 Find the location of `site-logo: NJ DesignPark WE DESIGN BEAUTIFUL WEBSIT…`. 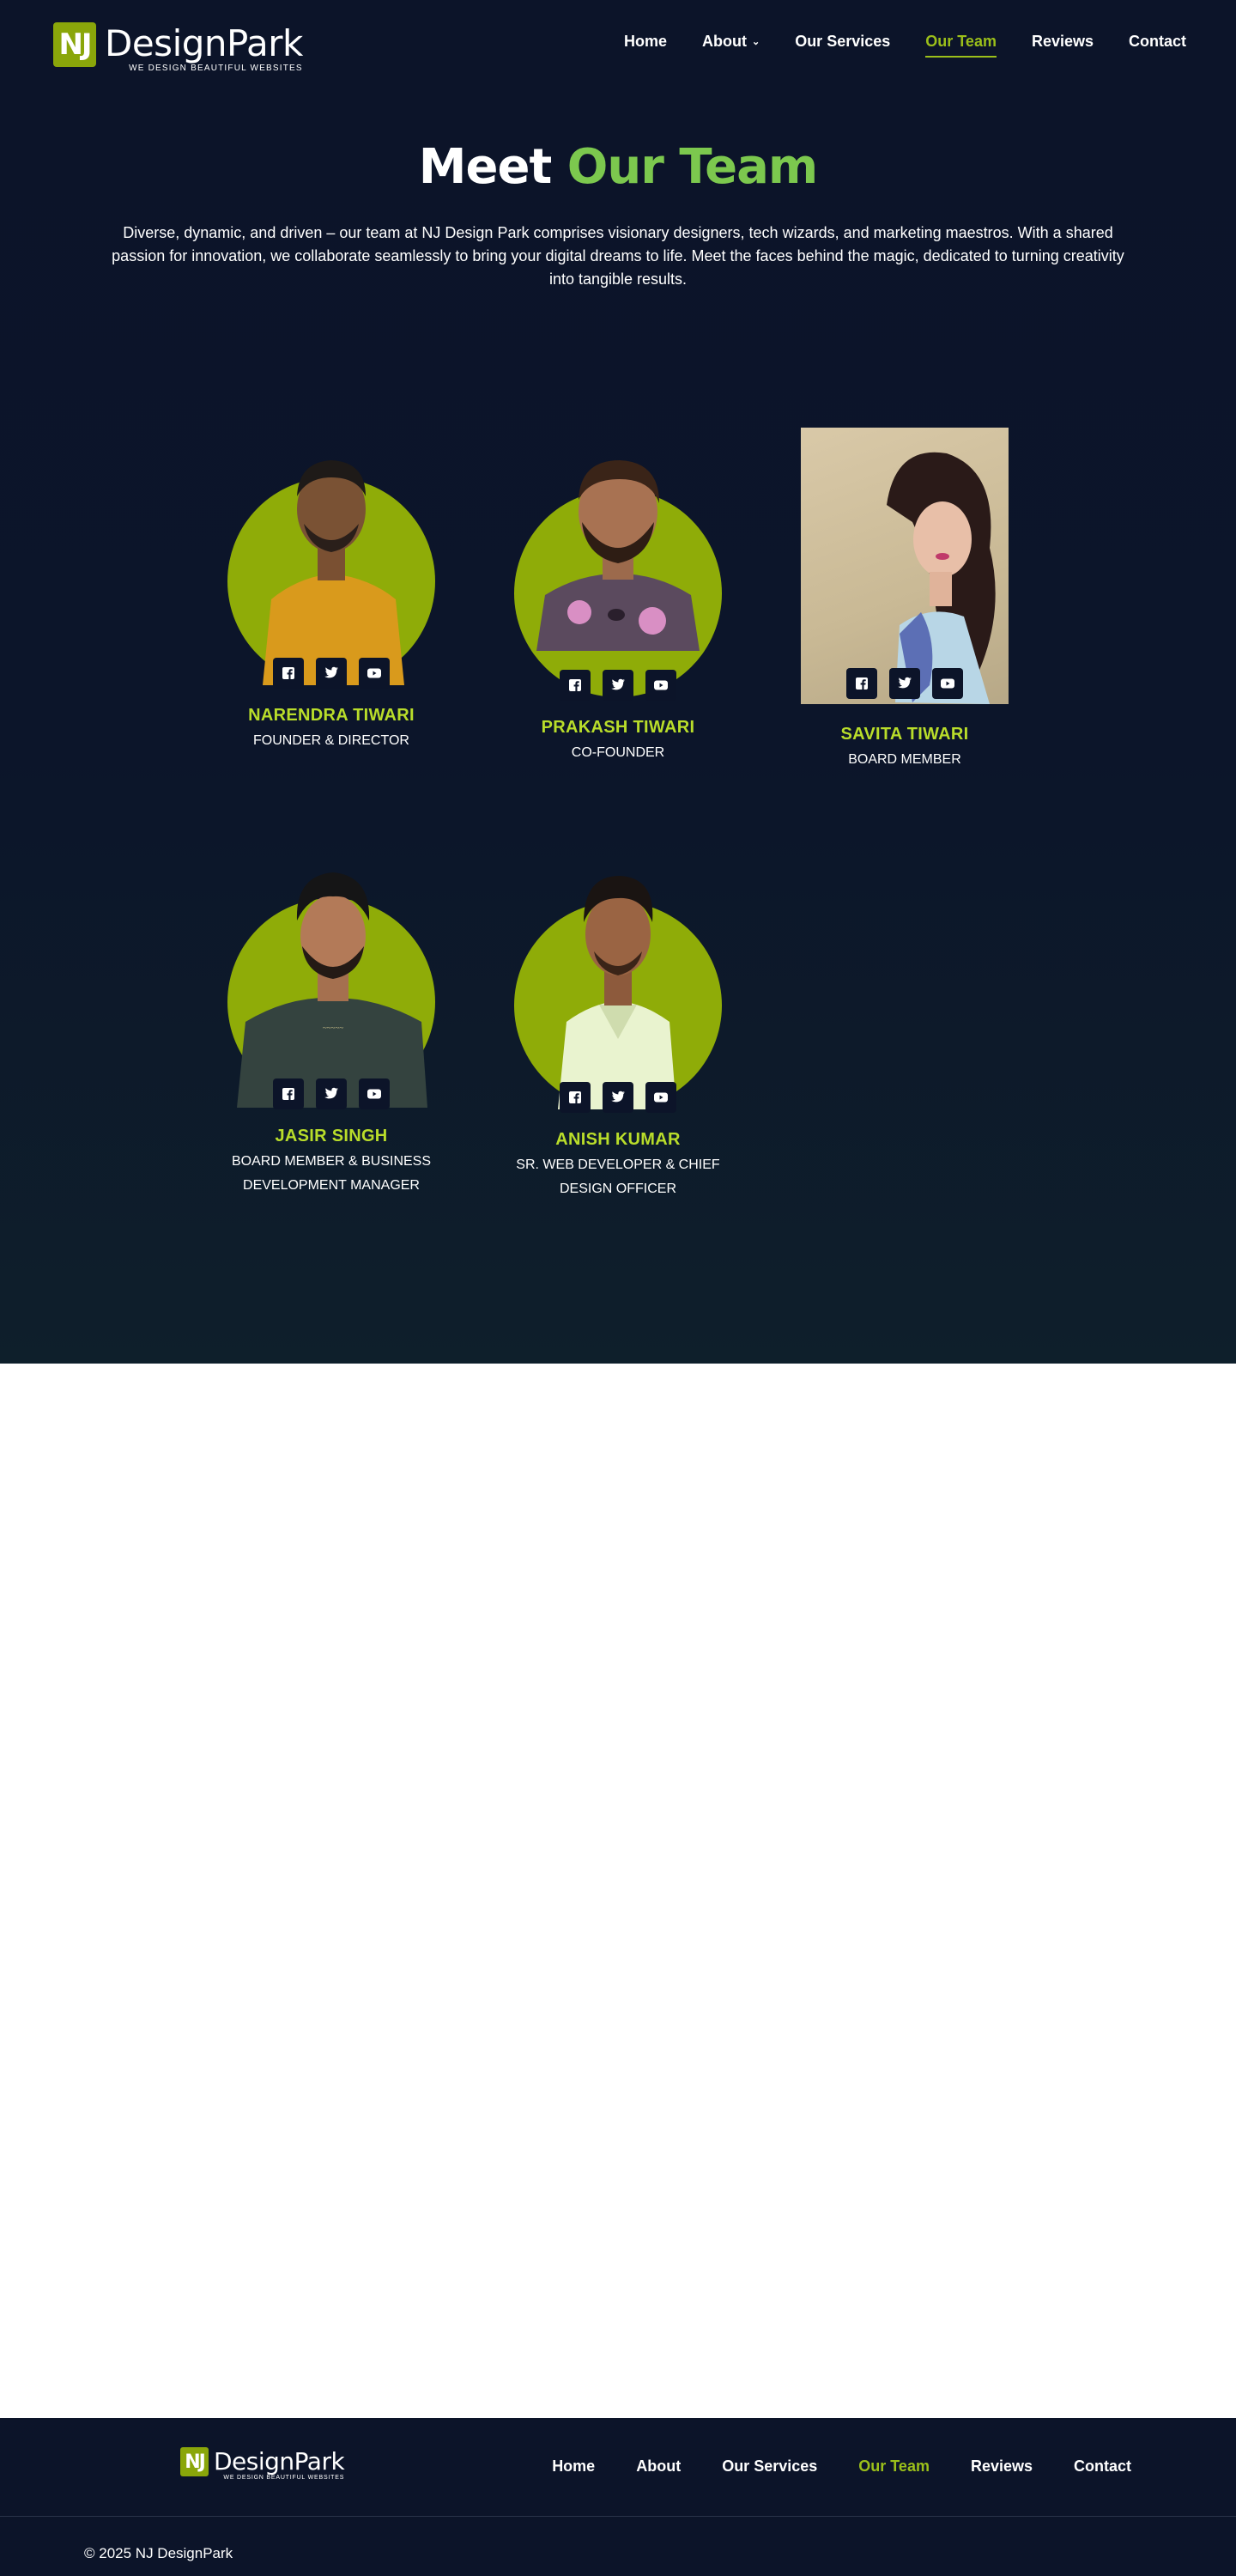

site-logo: NJ DesignPark WE DESIGN BEAUTIFUL WEBSIT… is located at coordinates (178, 48).